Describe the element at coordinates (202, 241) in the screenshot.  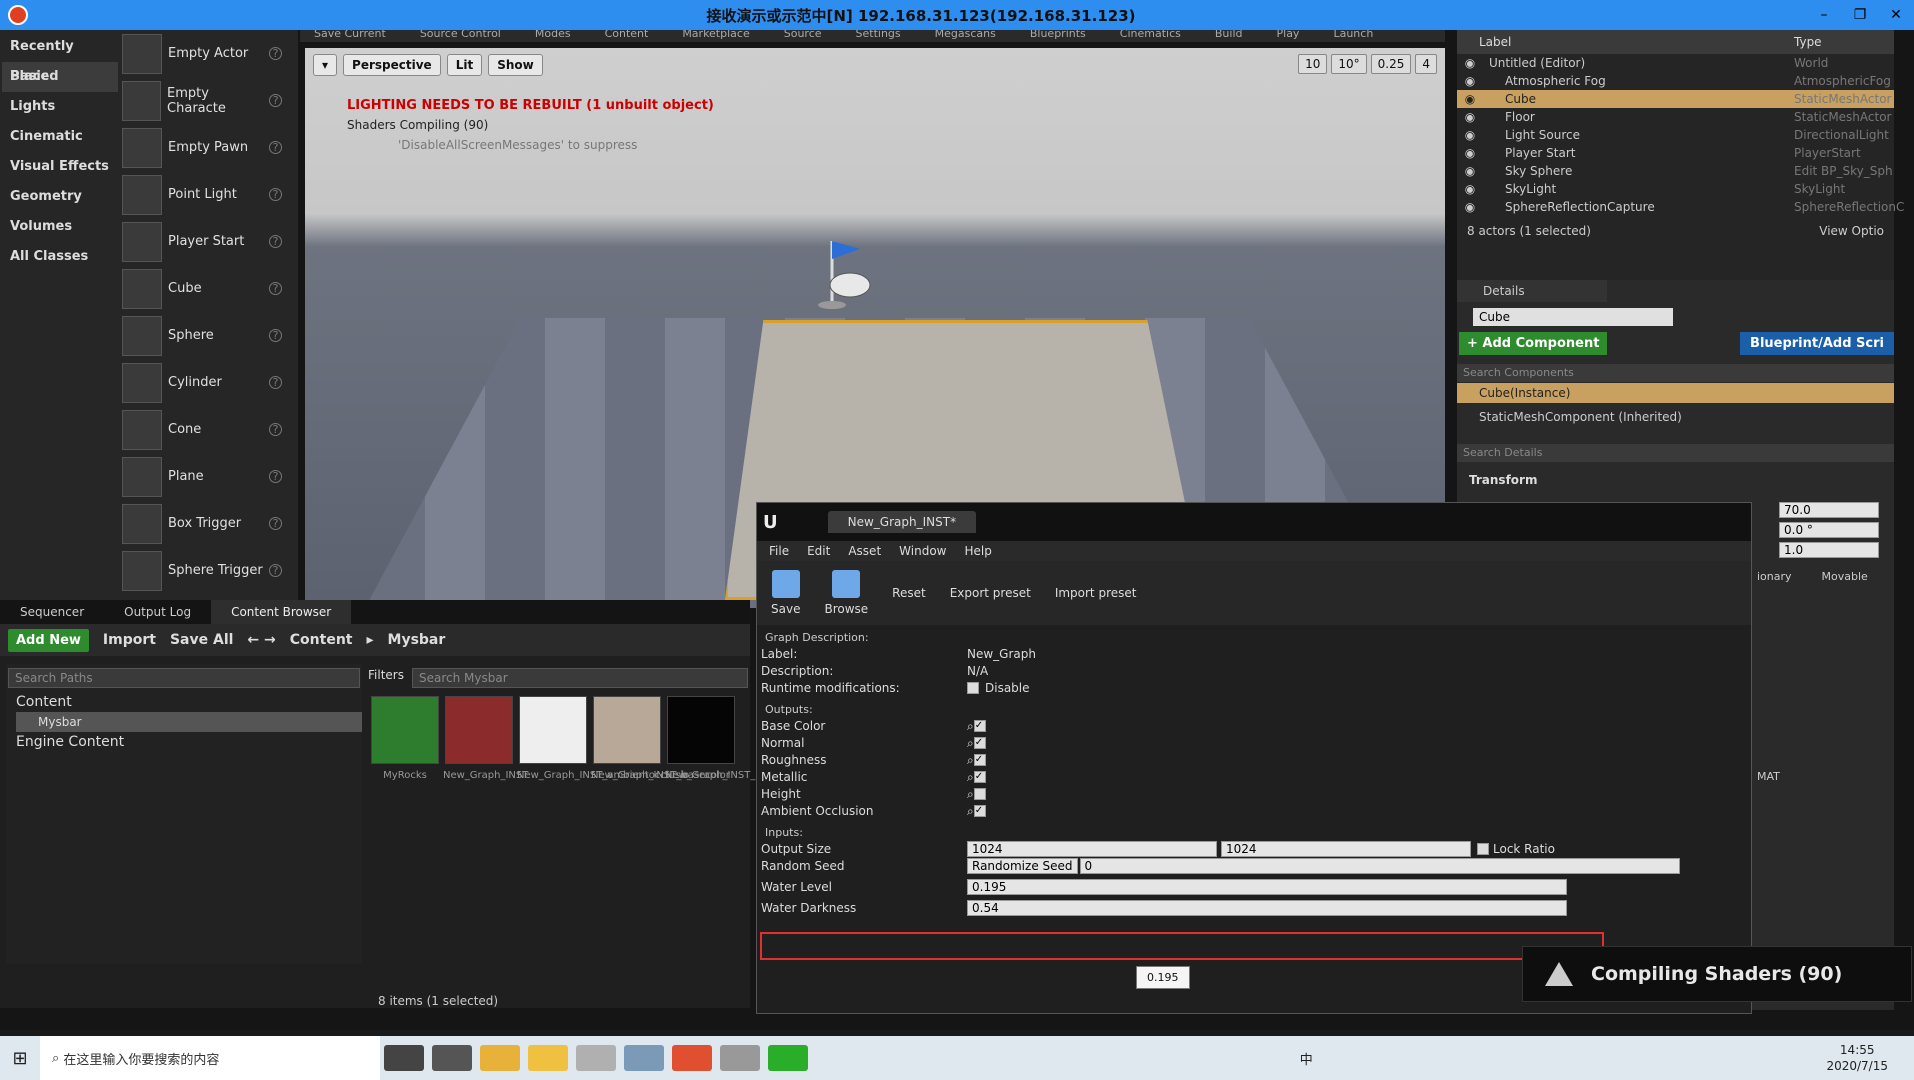
I see `place-item: Player Start?` at that location.